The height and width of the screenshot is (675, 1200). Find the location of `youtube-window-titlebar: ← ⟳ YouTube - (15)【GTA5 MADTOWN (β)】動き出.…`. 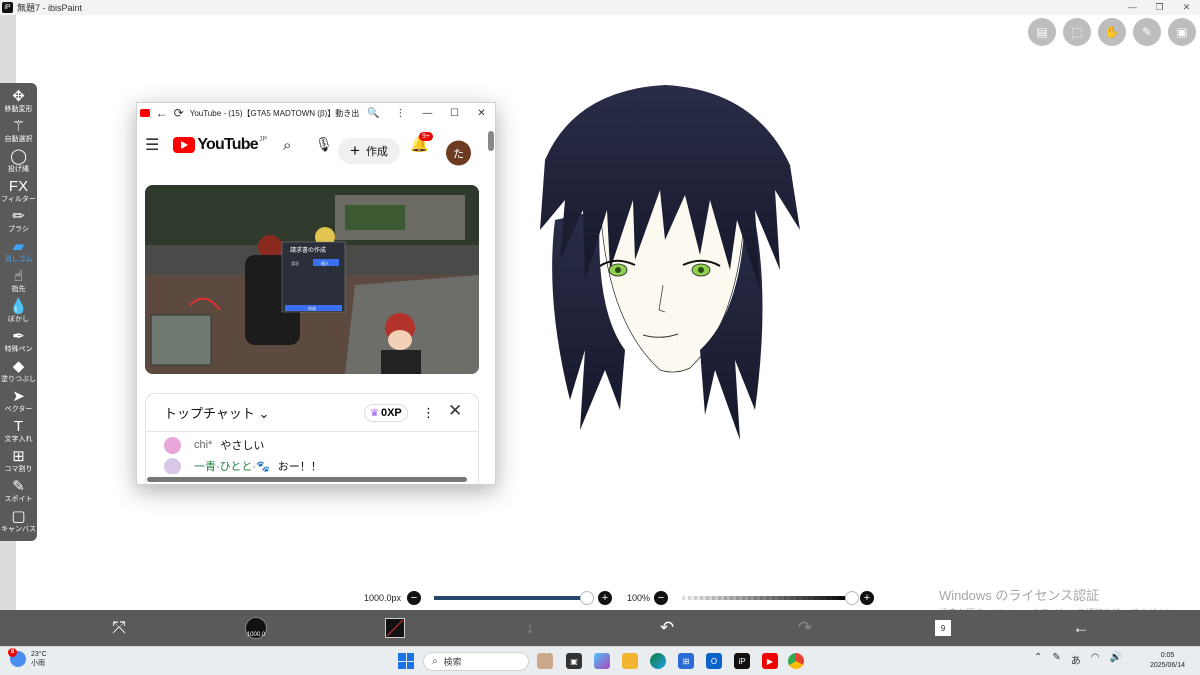

youtube-window-titlebar: ← ⟳ YouTube - (15)【GTA5 MADTOWN (β)】動き出.… is located at coordinates (316, 113).